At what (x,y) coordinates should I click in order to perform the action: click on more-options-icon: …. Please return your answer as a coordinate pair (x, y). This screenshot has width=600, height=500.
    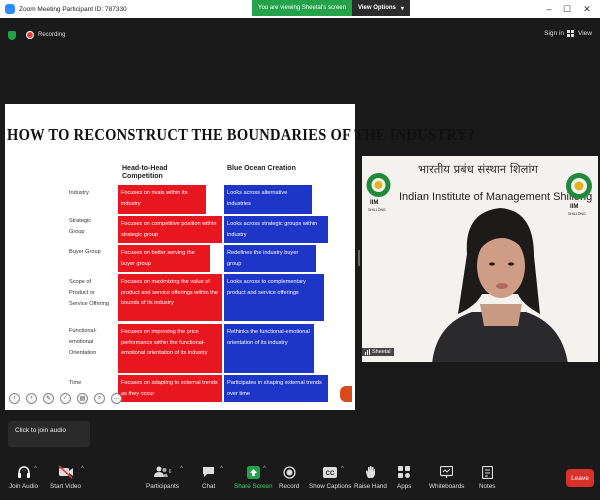
    Looking at the image, I should click on (116, 398).